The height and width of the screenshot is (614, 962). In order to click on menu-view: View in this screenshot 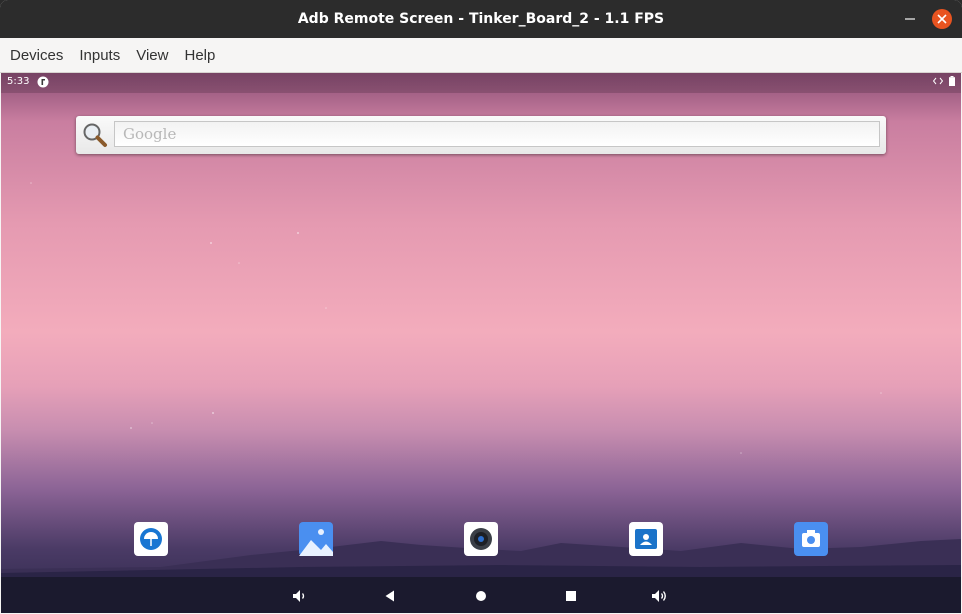, I will do `click(152, 55)`.